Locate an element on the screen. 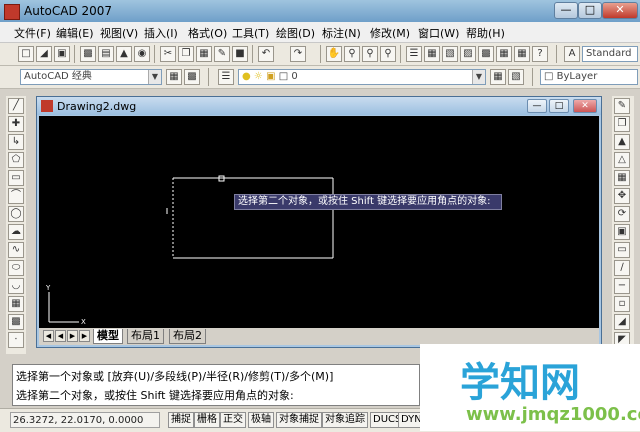  polyline-icon: ↳ is located at coordinates (16, 142).